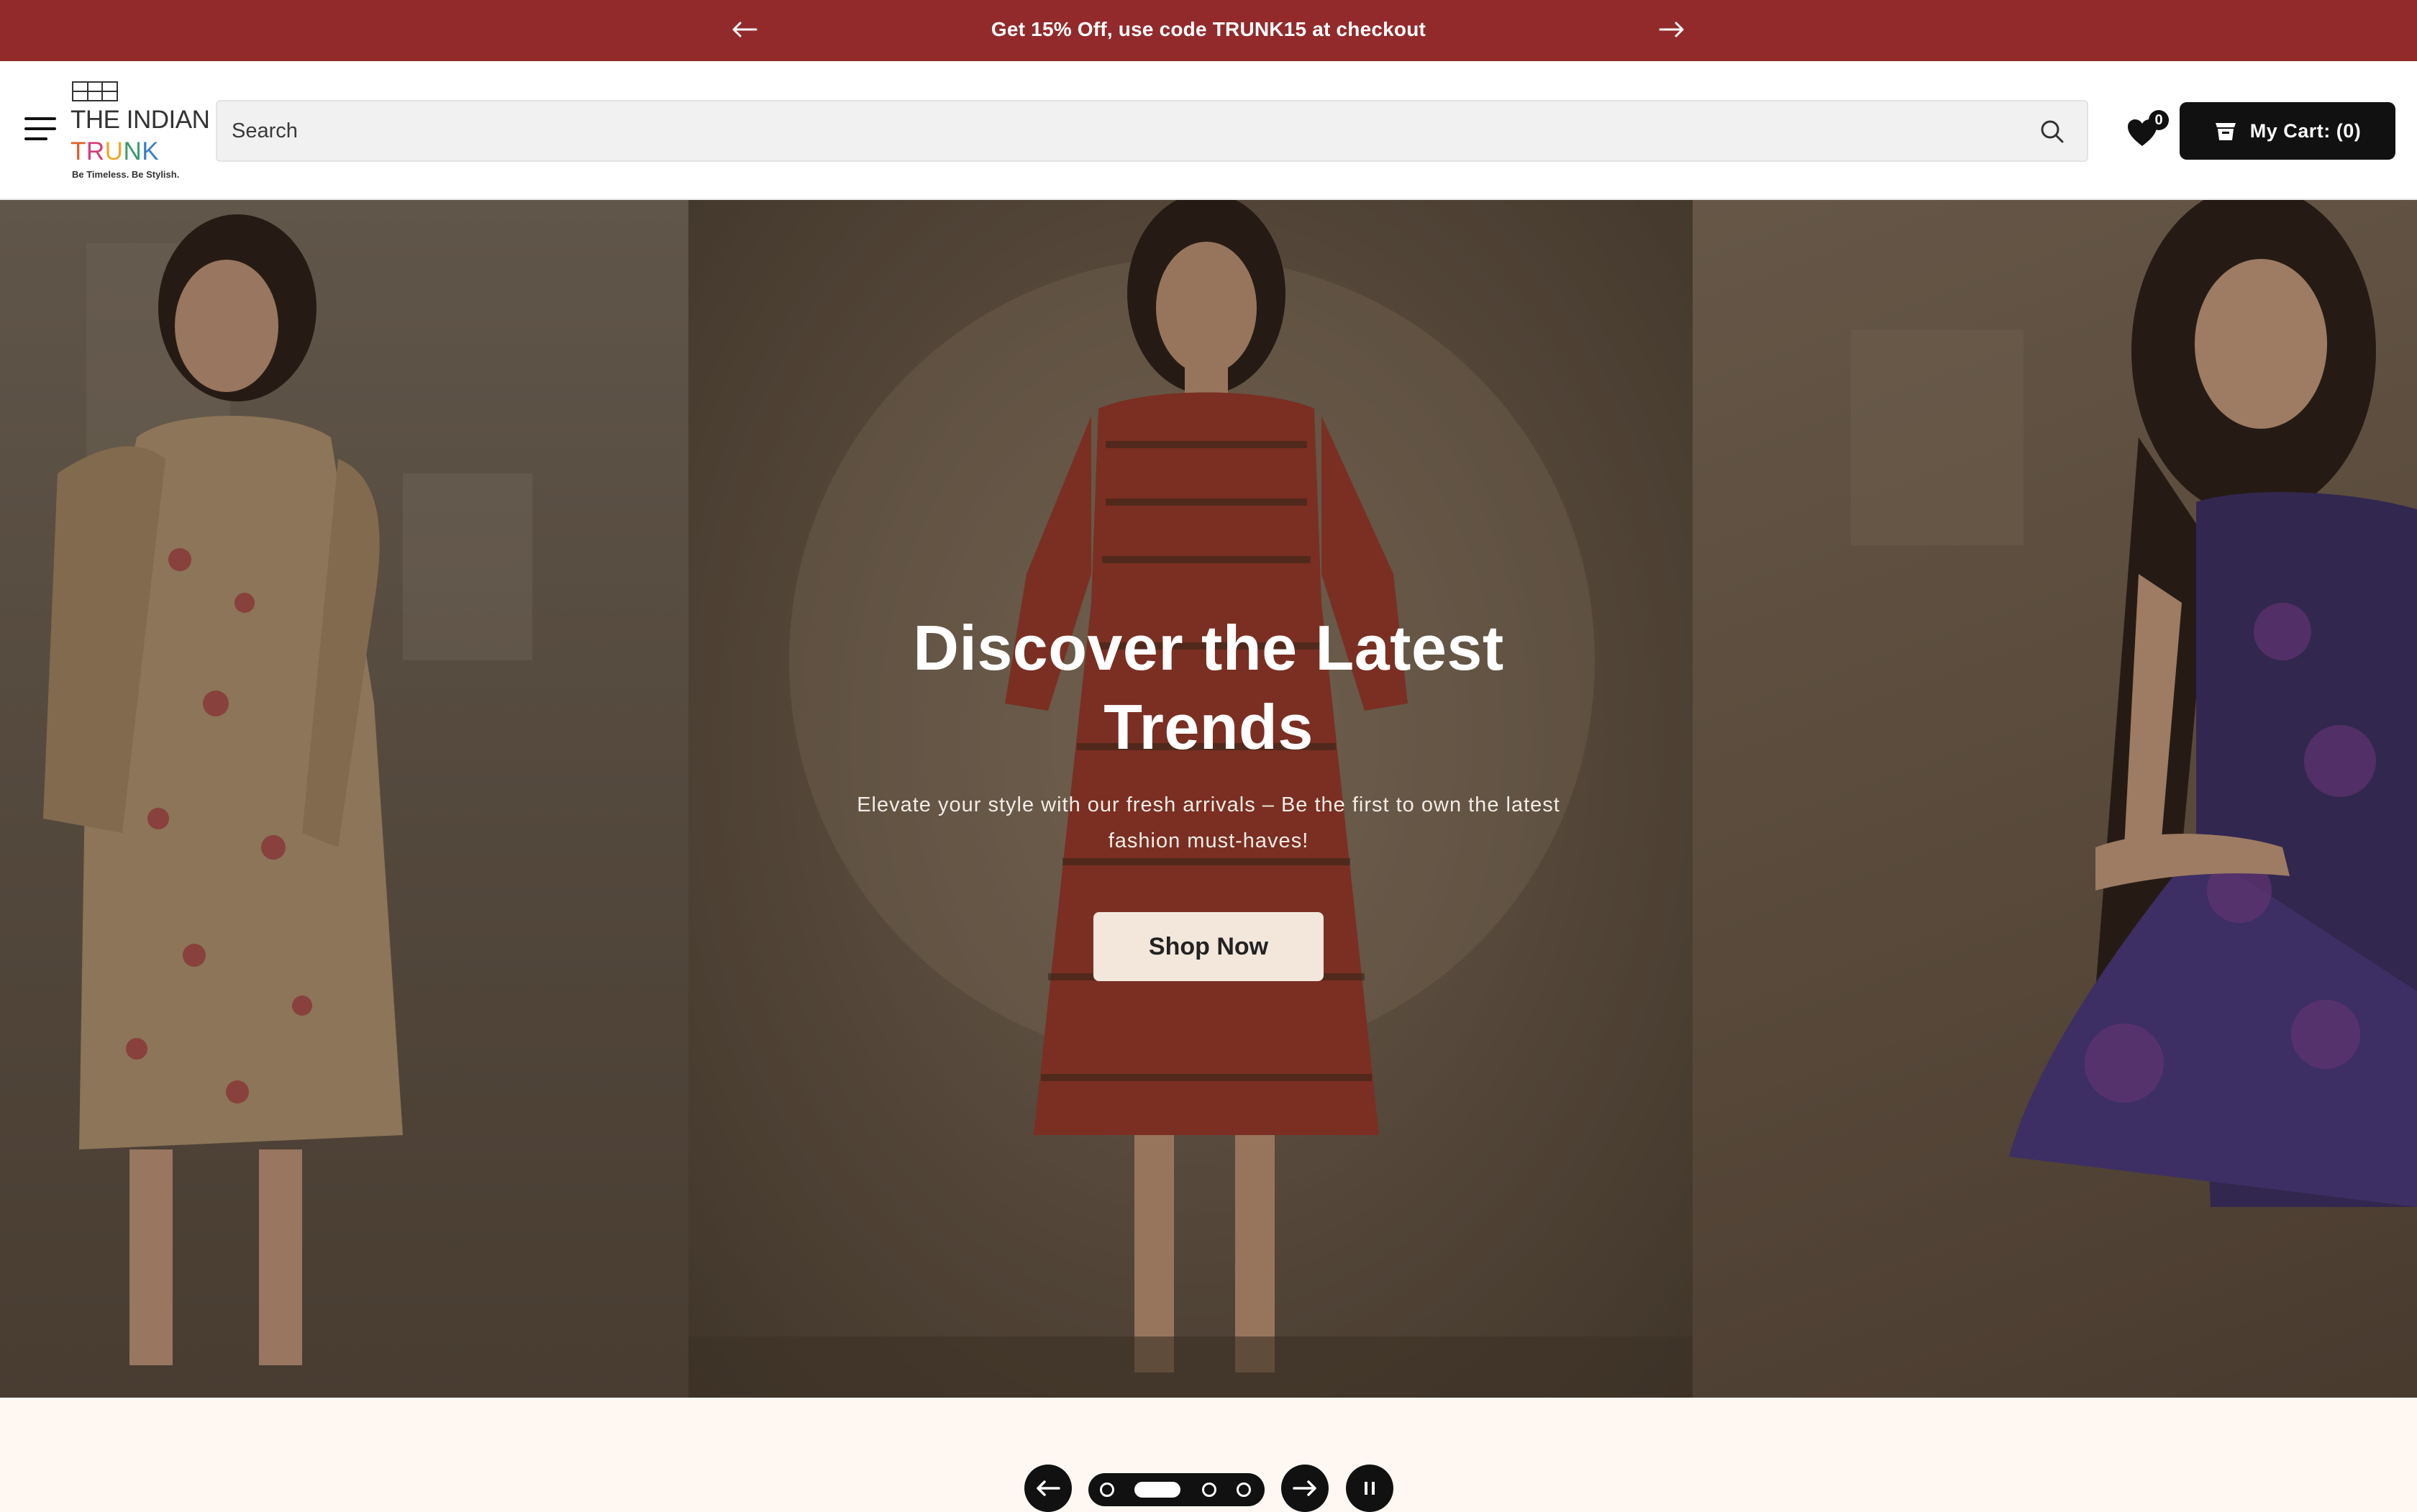  Describe the element at coordinates (2225, 131) in the screenshot. I see `cart-icon` at that location.